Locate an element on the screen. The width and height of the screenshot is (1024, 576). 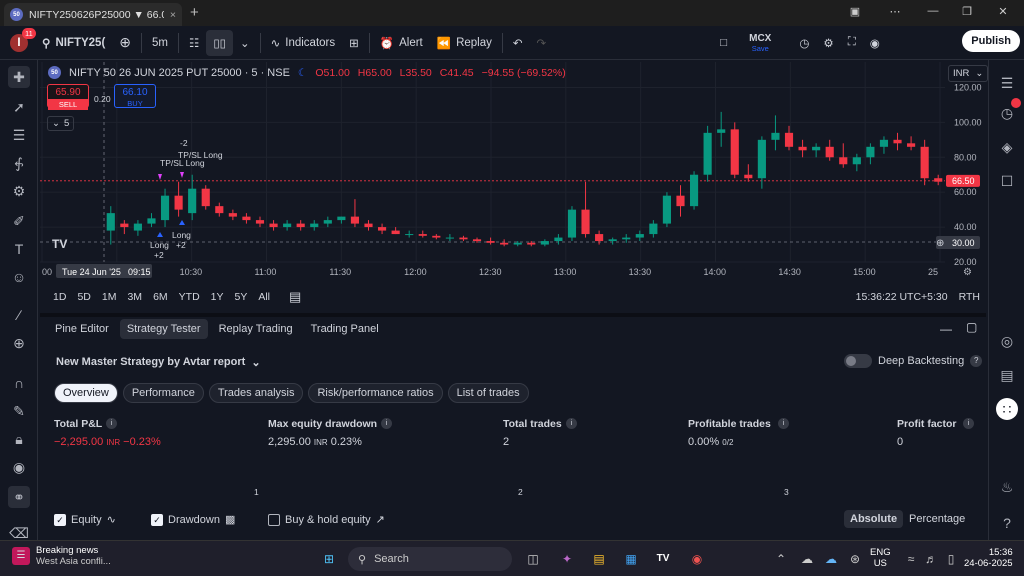
fullscreen-button: ⛶ is located at coordinates (852, 43).